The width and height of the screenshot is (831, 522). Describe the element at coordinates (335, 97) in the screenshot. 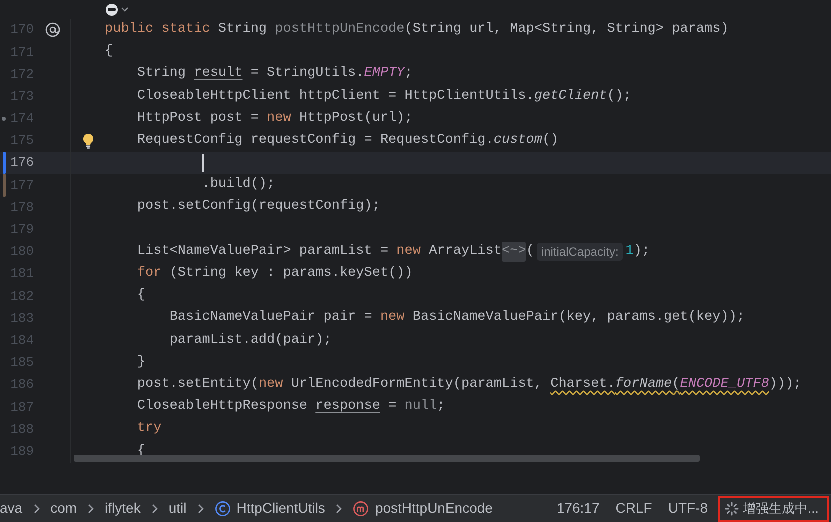

I see `code-token: CloseableHttpClient httpClient = HttpClientUtils.` at that location.